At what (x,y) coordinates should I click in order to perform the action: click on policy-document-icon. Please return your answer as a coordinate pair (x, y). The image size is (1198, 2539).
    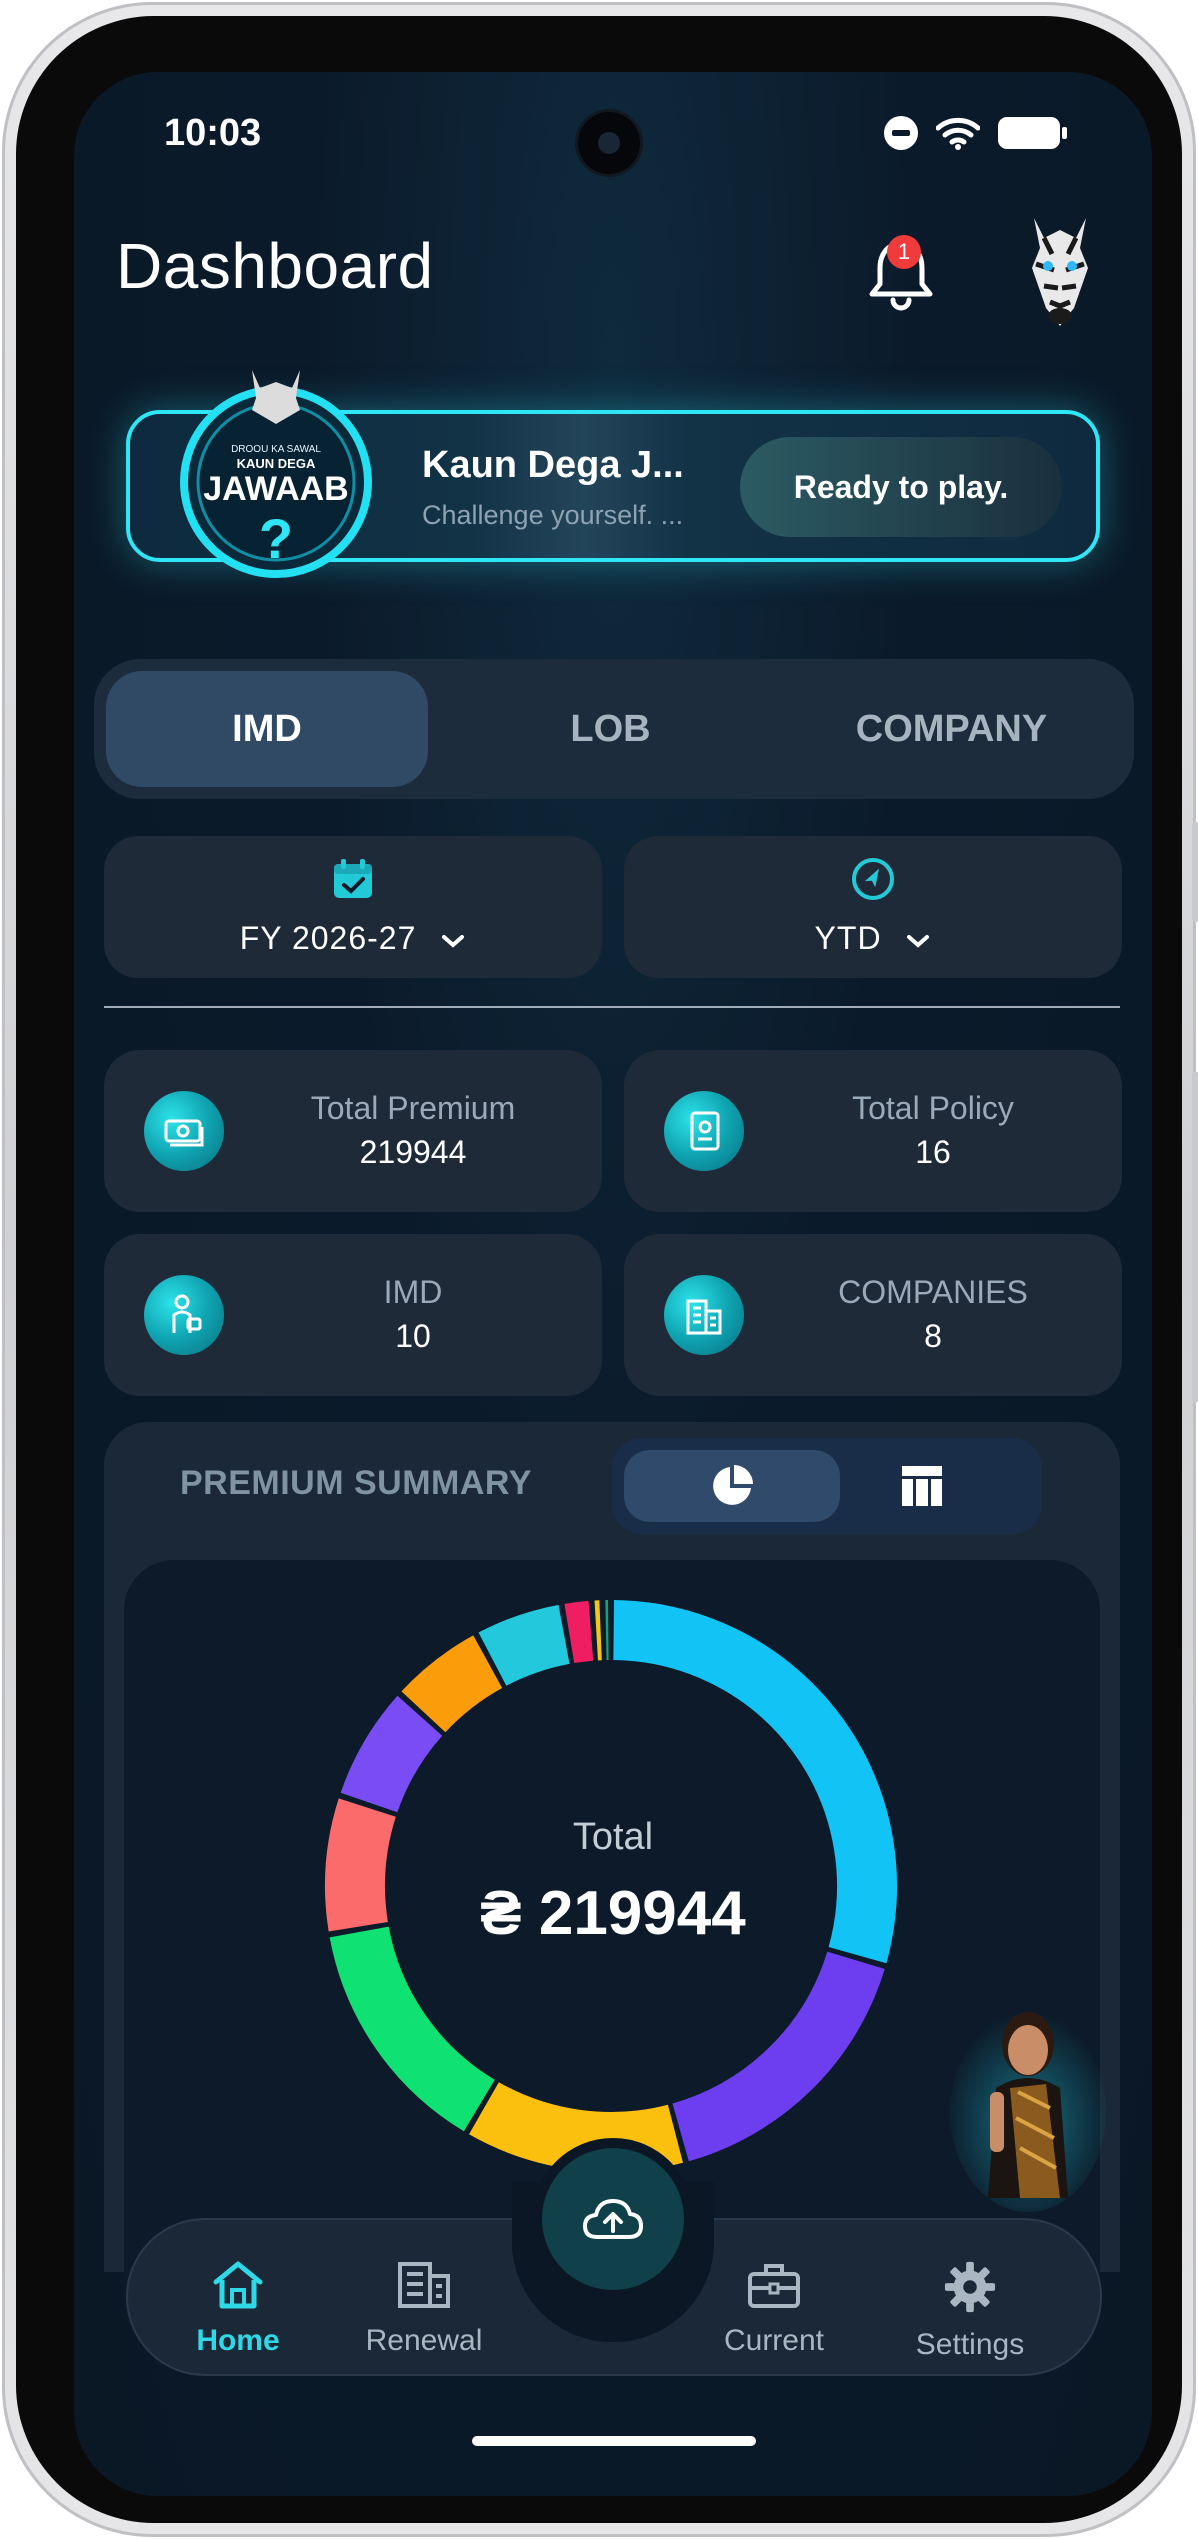
    Looking at the image, I should click on (704, 1131).